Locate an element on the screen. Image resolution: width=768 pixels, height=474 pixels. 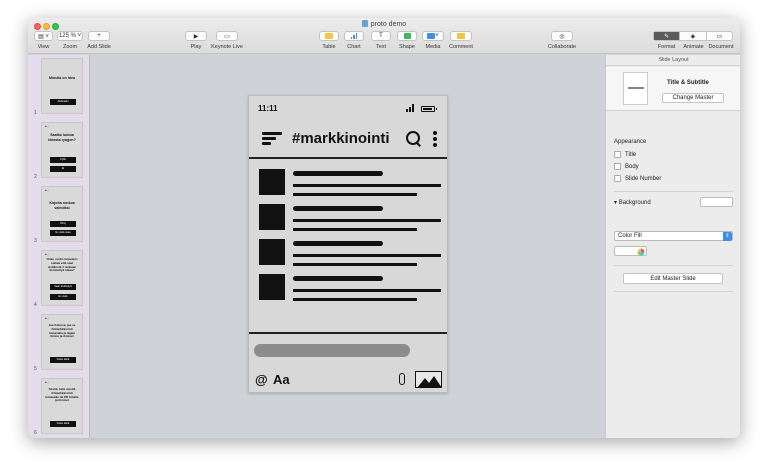
body-option: Body is located at coordinates (626, 166).